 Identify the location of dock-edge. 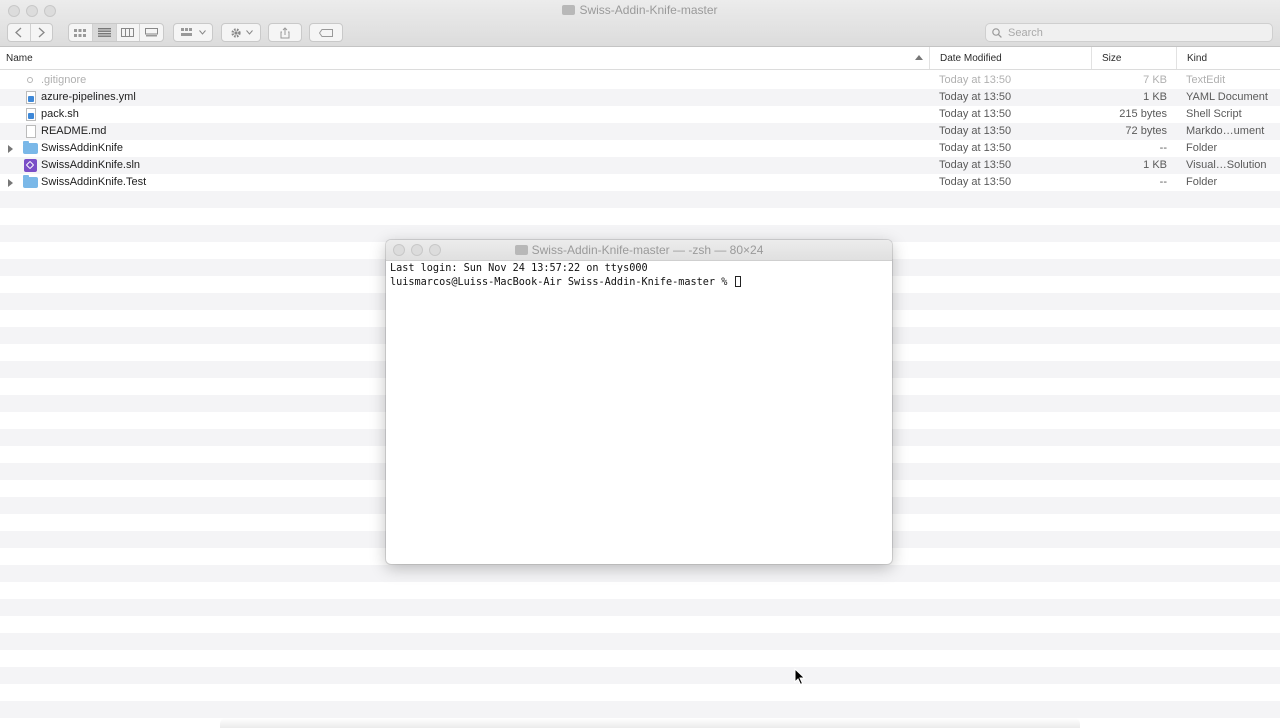
(650, 723).